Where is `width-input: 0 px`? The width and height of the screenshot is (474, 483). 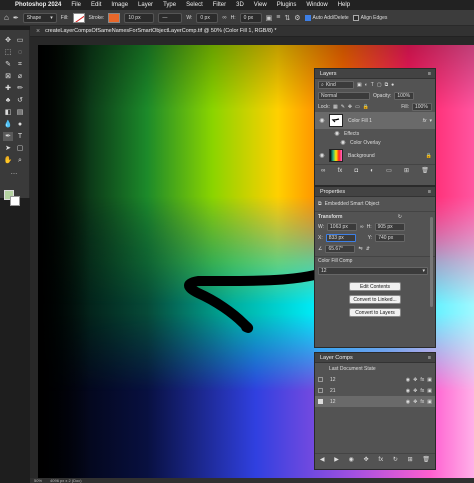
width-input: 0 px is located at coordinates (207, 17).